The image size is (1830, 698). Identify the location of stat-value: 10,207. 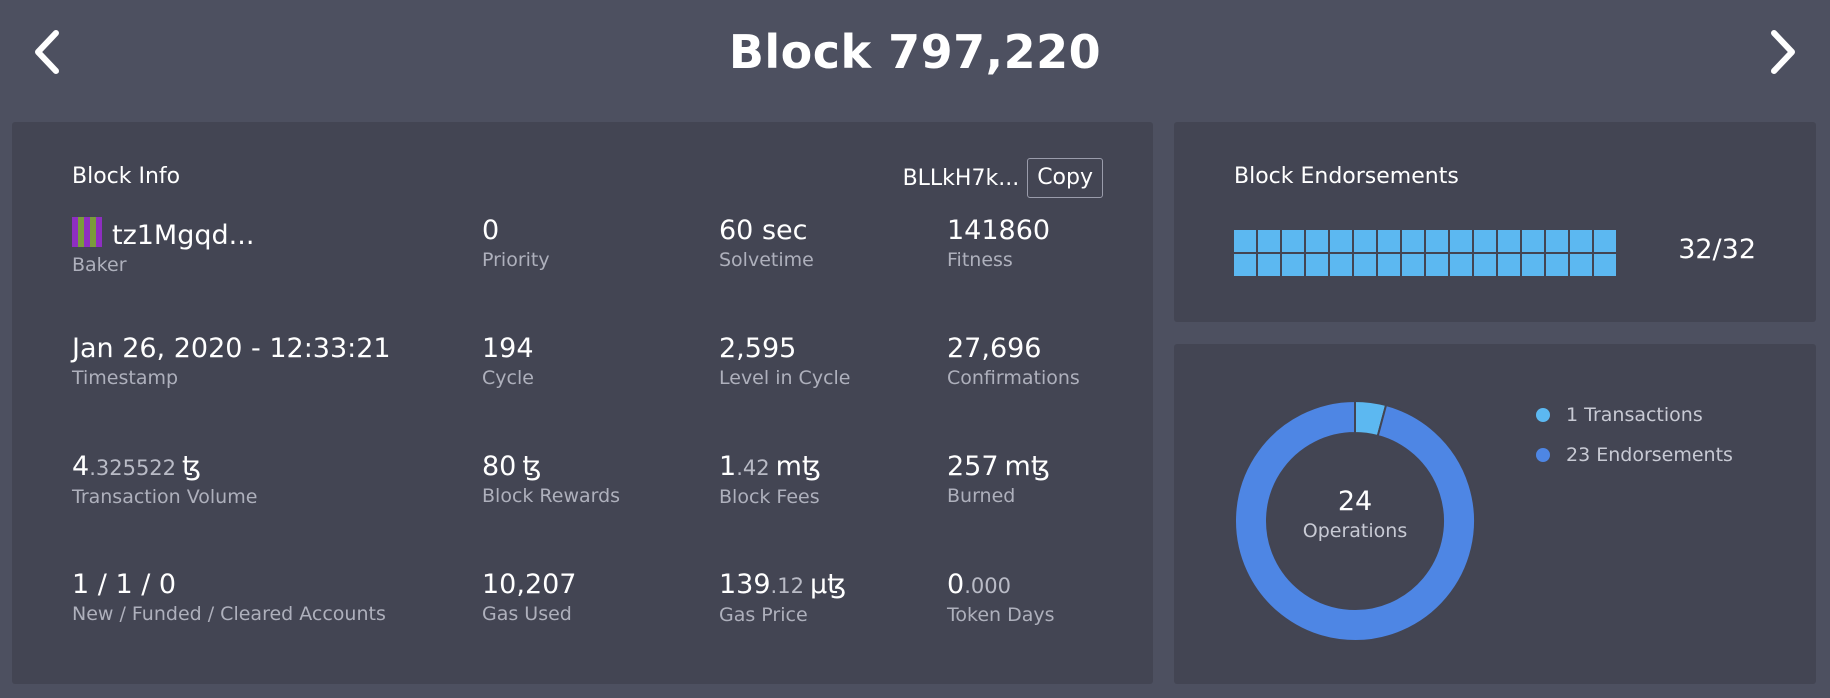
(529, 585).